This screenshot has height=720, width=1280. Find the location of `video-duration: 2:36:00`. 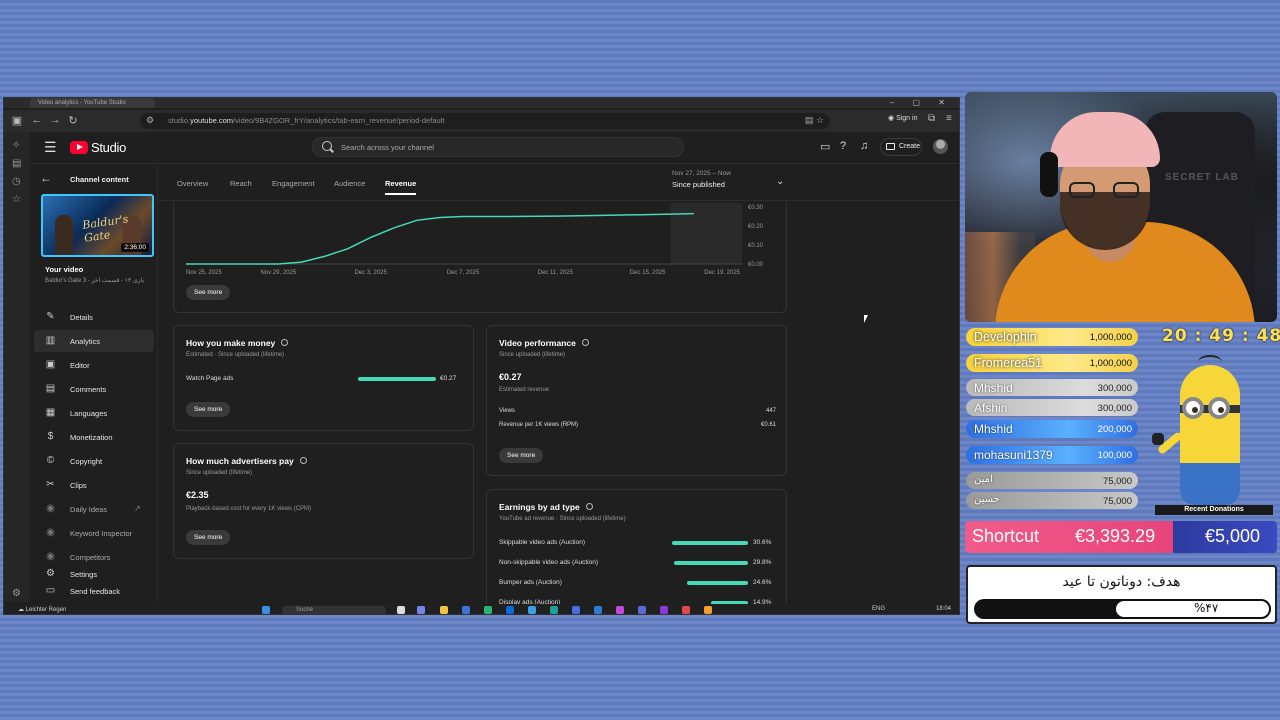

video-duration: 2:36:00 is located at coordinates (135, 247).